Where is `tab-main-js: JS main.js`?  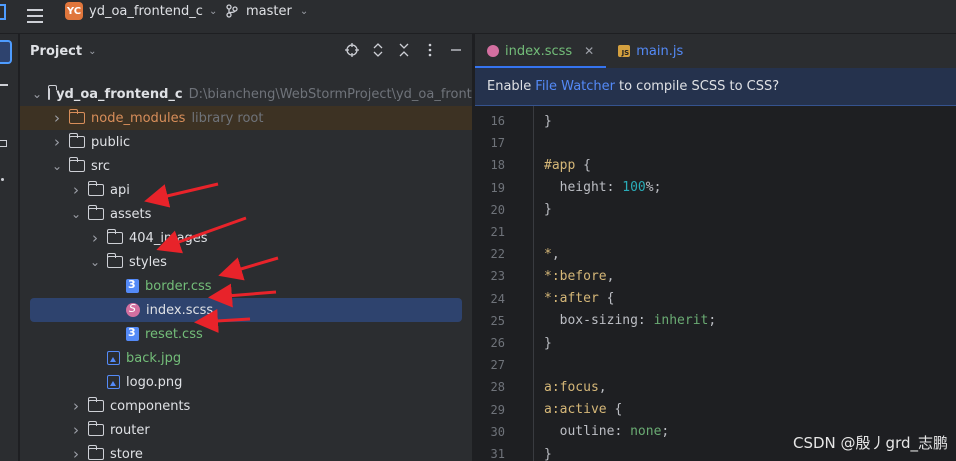 tab-main-js: JS main.js is located at coordinates (650, 51).